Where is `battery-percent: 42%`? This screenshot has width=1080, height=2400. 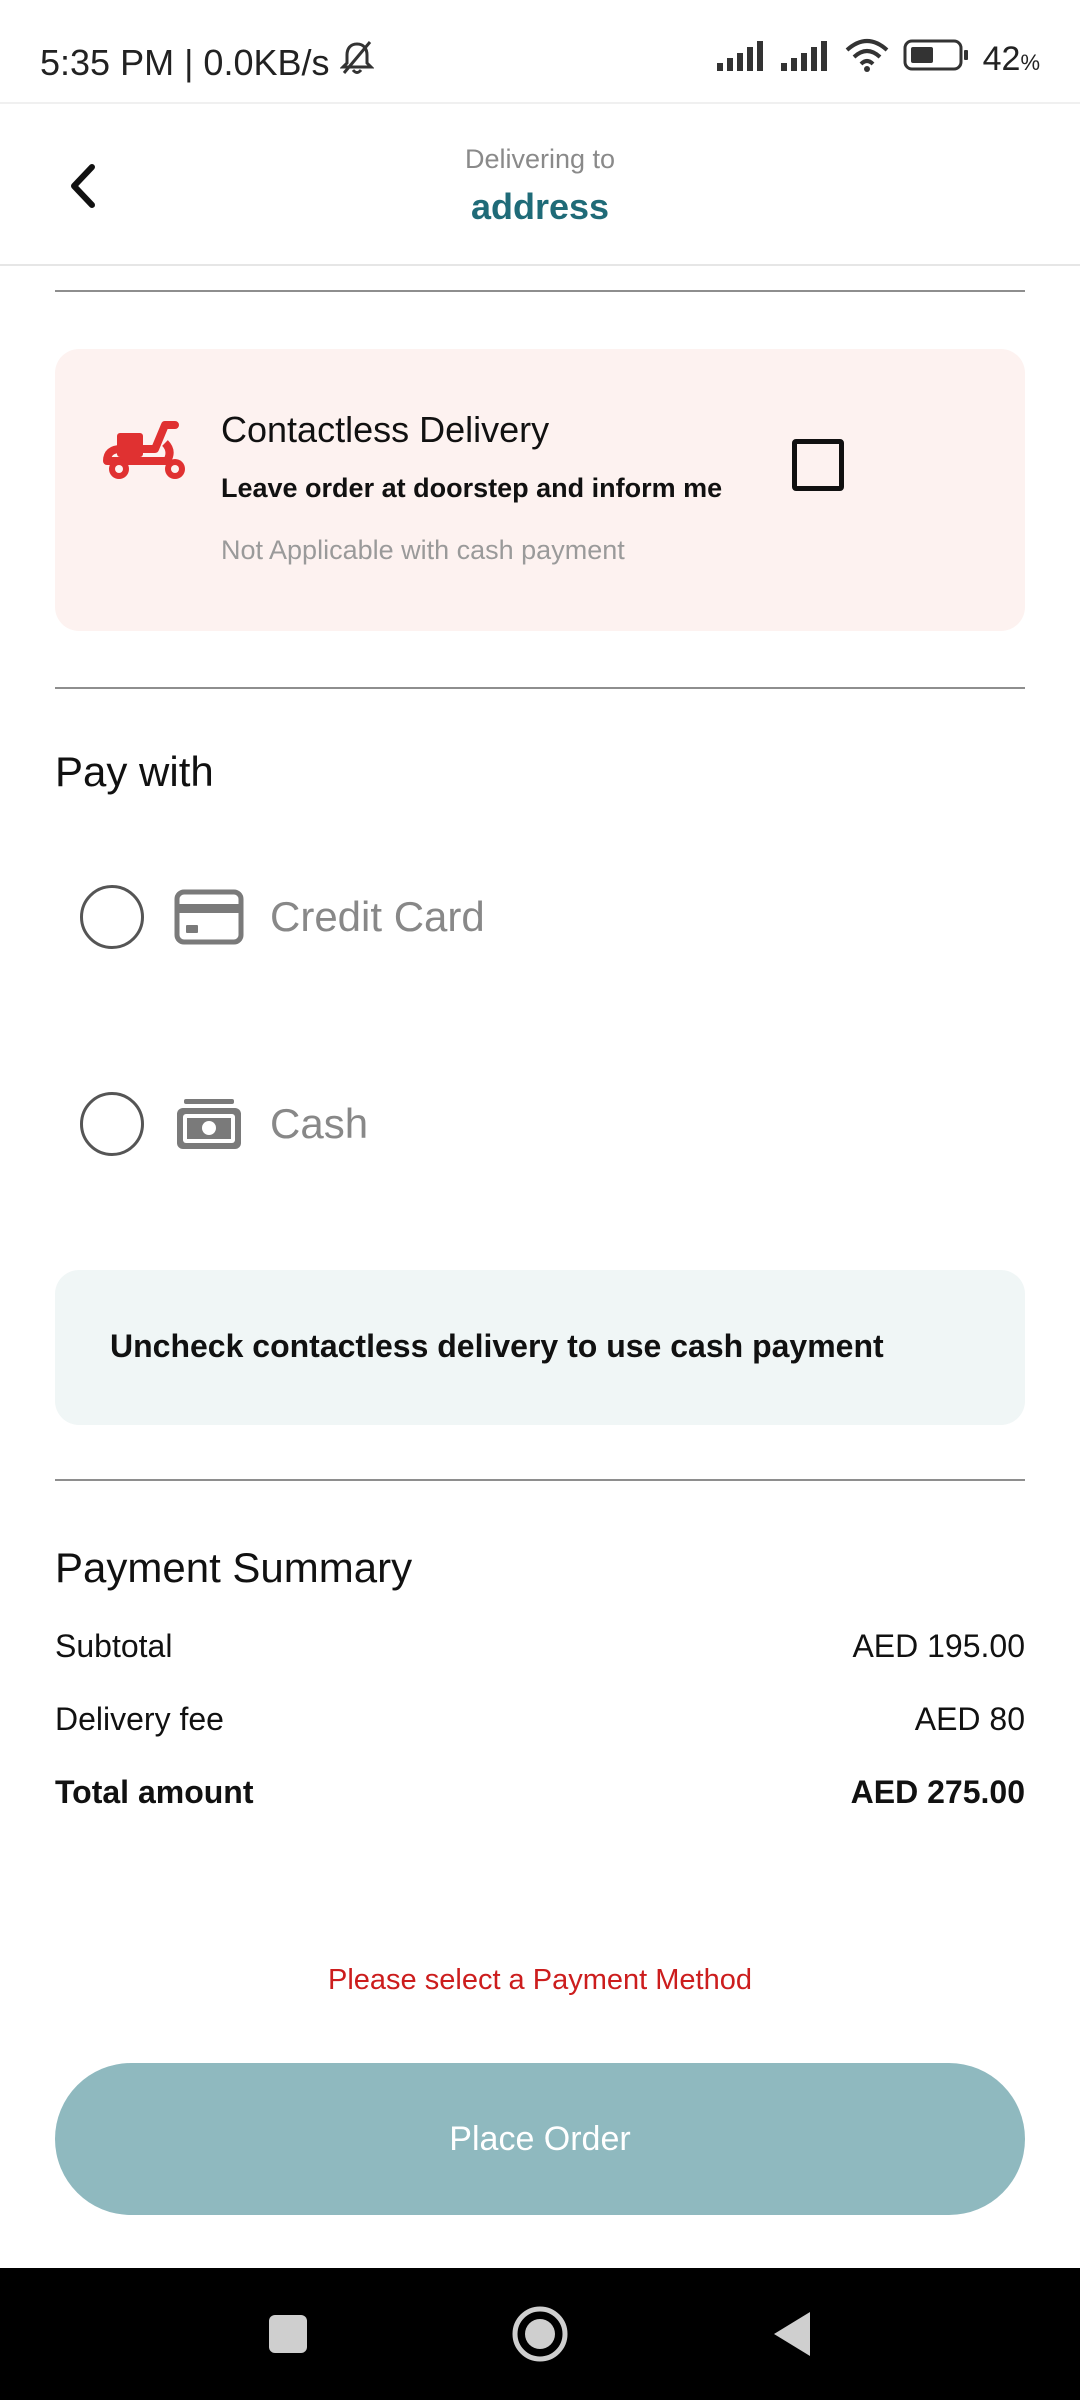
battery-percent: 42% is located at coordinates (1011, 59).